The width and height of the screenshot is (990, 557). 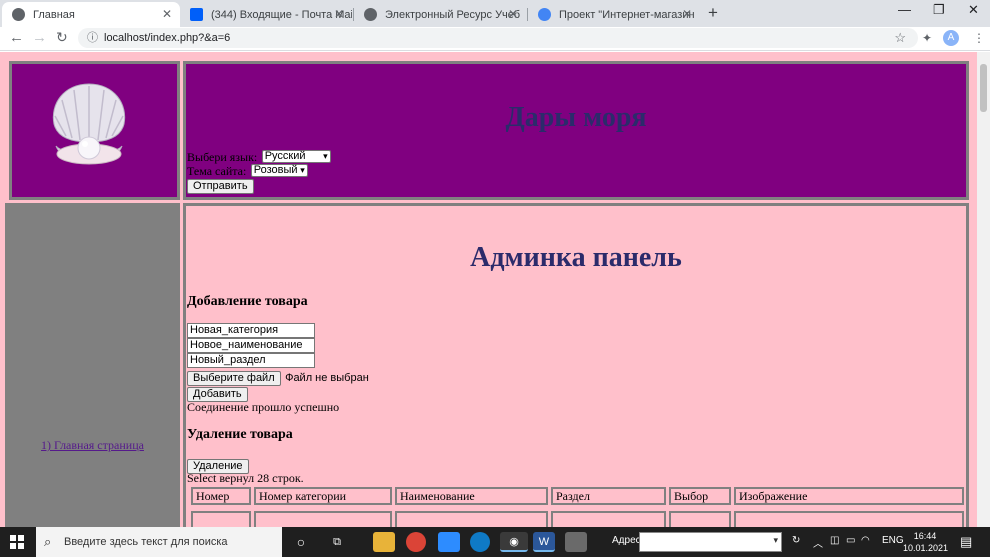 What do you see at coordinates (337, 542) in the screenshot?
I see `task-view-icon: ⧉` at bounding box center [337, 542].